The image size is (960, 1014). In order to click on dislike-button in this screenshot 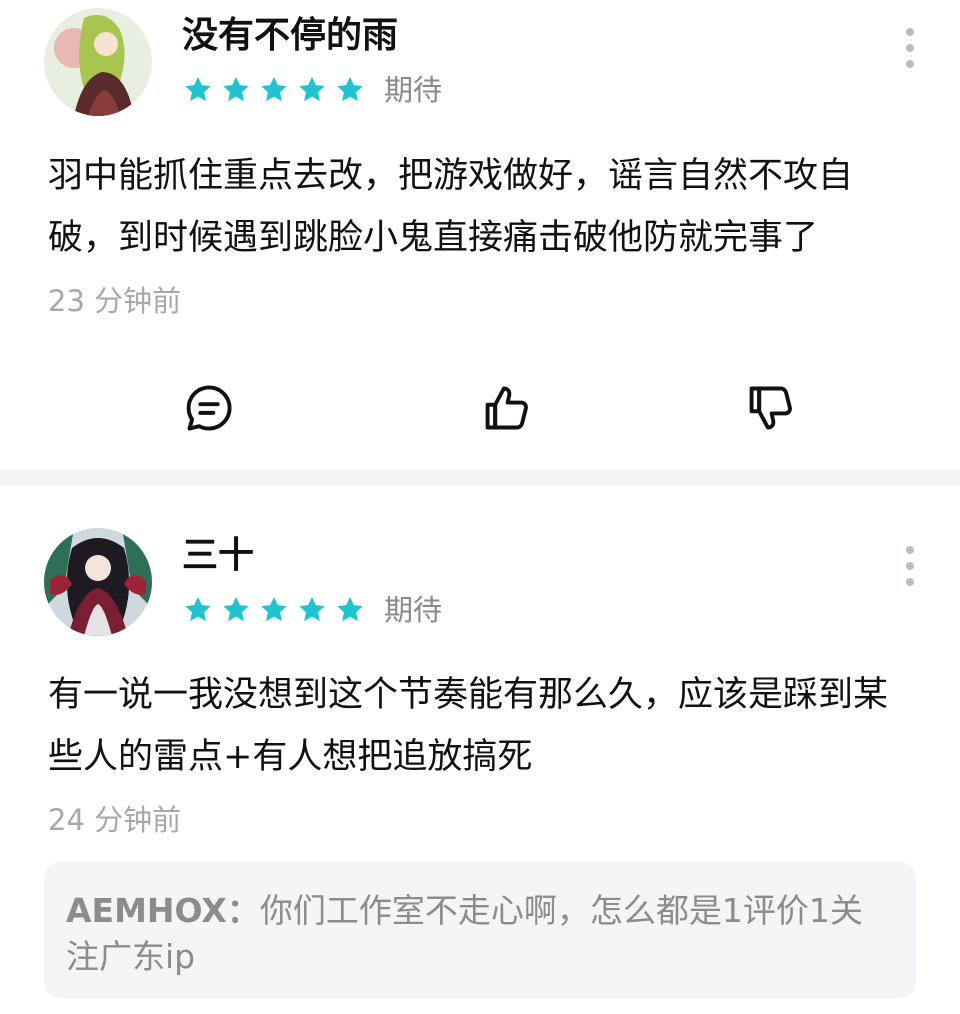, I will do `click(770, 408)`.